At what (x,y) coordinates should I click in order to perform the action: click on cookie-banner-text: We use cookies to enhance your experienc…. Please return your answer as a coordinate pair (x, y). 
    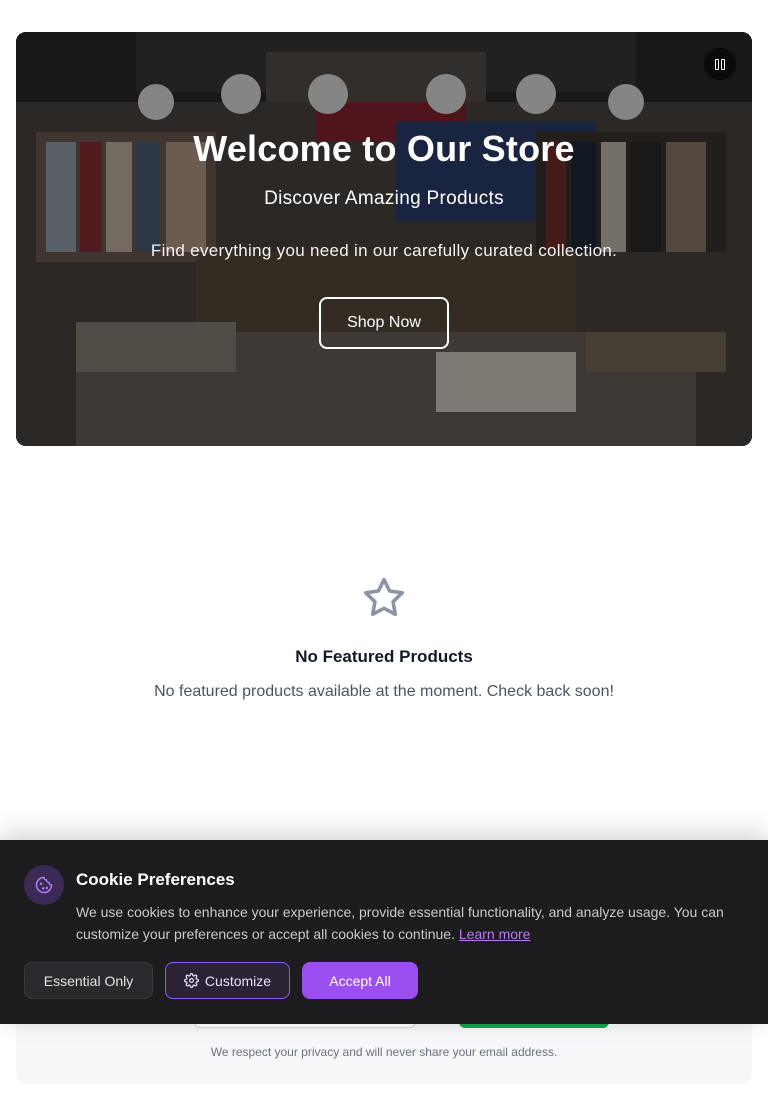
    Looking at the image, I should click on (411, 923).